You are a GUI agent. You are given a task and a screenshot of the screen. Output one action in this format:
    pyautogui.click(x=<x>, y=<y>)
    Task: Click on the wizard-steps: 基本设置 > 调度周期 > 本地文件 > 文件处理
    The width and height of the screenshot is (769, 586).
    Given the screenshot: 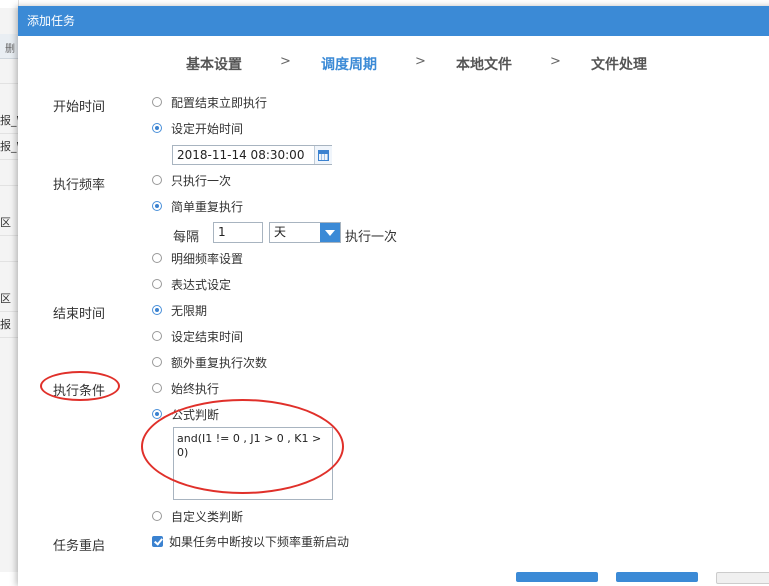 What is the action you would take?
    pyautogui.click(x=393, y=64)
    